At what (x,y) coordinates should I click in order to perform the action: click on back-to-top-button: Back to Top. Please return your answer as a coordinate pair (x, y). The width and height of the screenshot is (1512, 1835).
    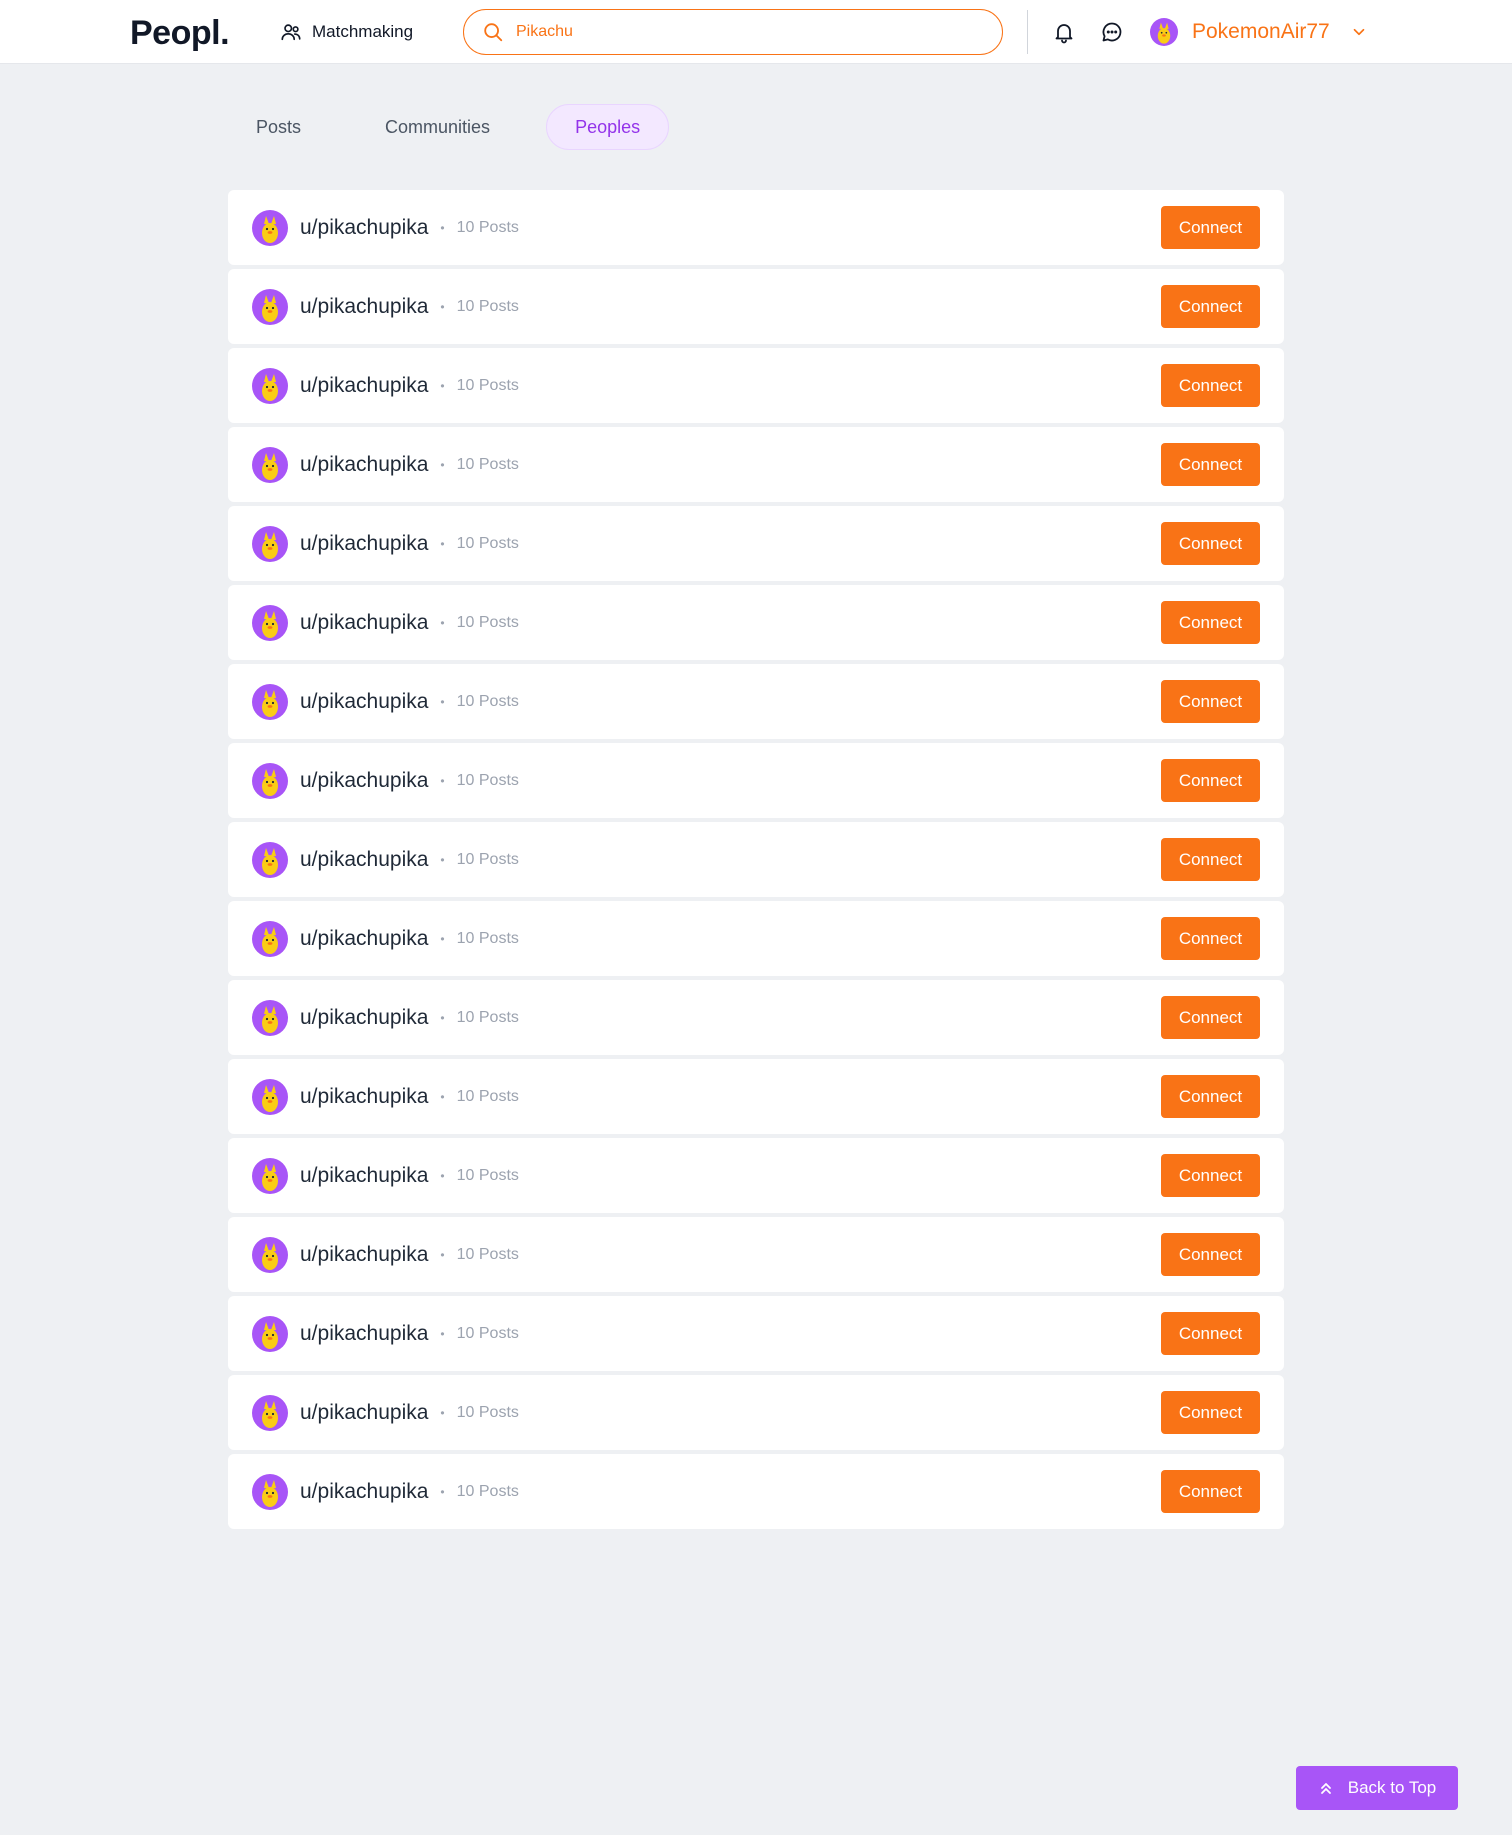
    Looking at the image, I should click on (1377, 1788).